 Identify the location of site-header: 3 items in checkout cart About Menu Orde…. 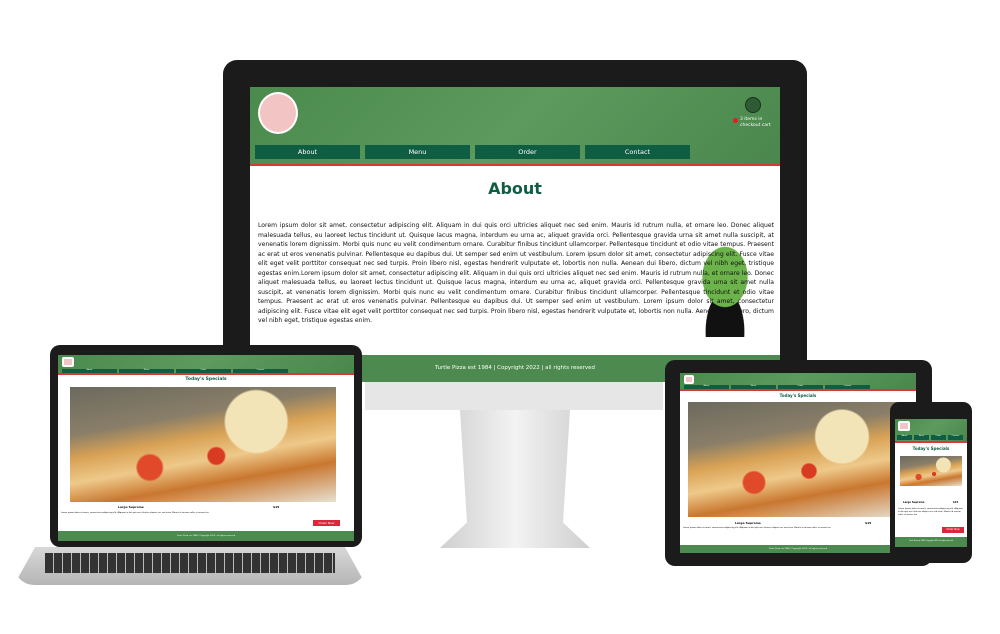
(515, 126).